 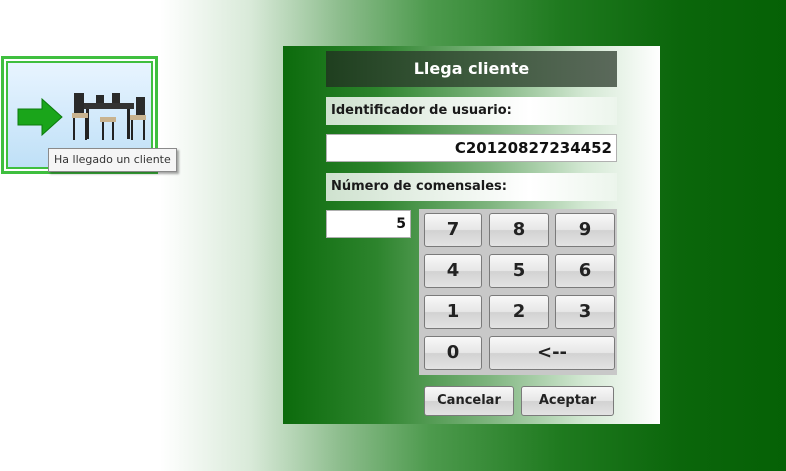 I want to click on cancel-button: Cancelar, so click(x=469, y=401).